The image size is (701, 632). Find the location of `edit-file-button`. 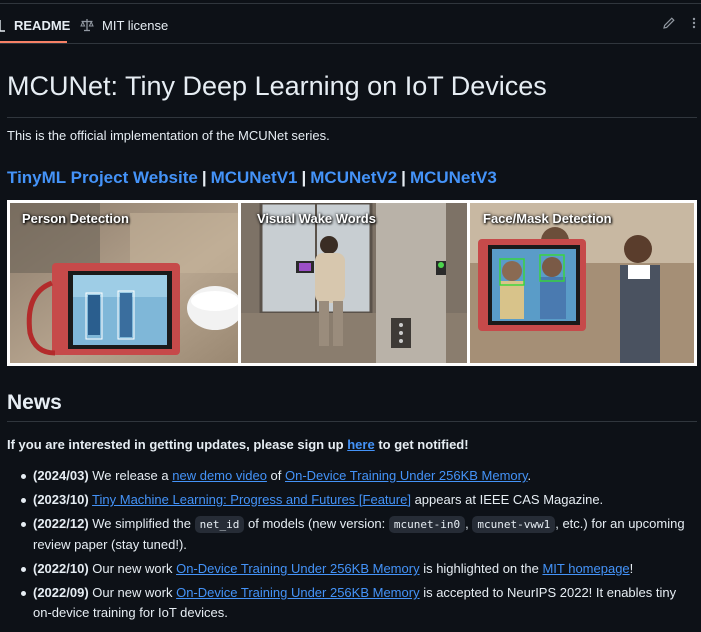

edit-file-button is located at coordinates (670, 24).